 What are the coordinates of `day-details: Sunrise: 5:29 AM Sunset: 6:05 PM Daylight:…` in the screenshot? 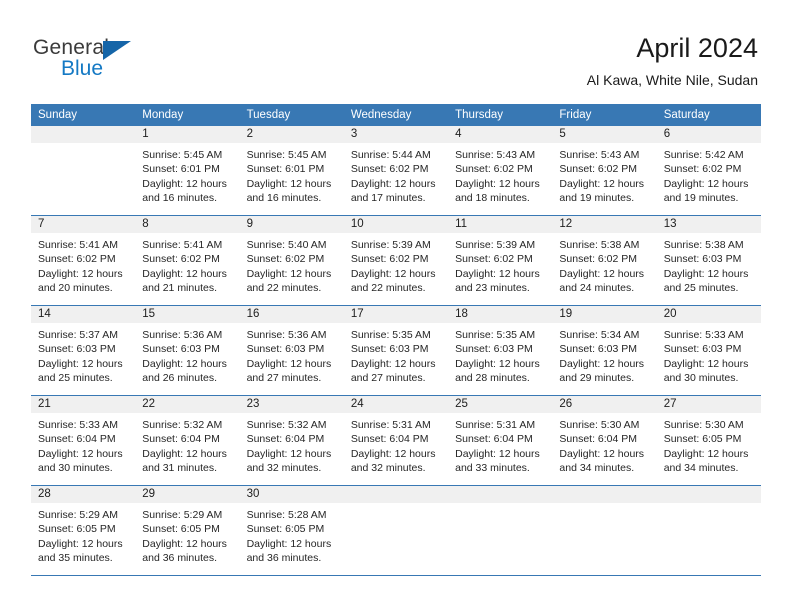 It's located at (83, 534).